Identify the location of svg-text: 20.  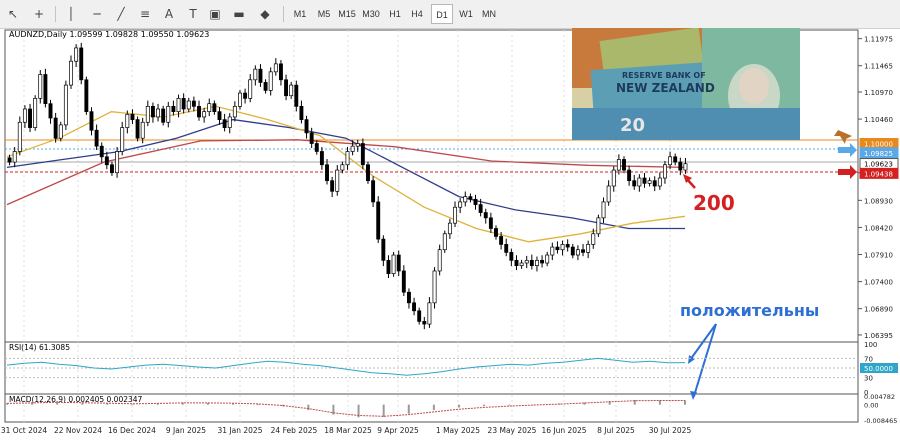
(632, 125).